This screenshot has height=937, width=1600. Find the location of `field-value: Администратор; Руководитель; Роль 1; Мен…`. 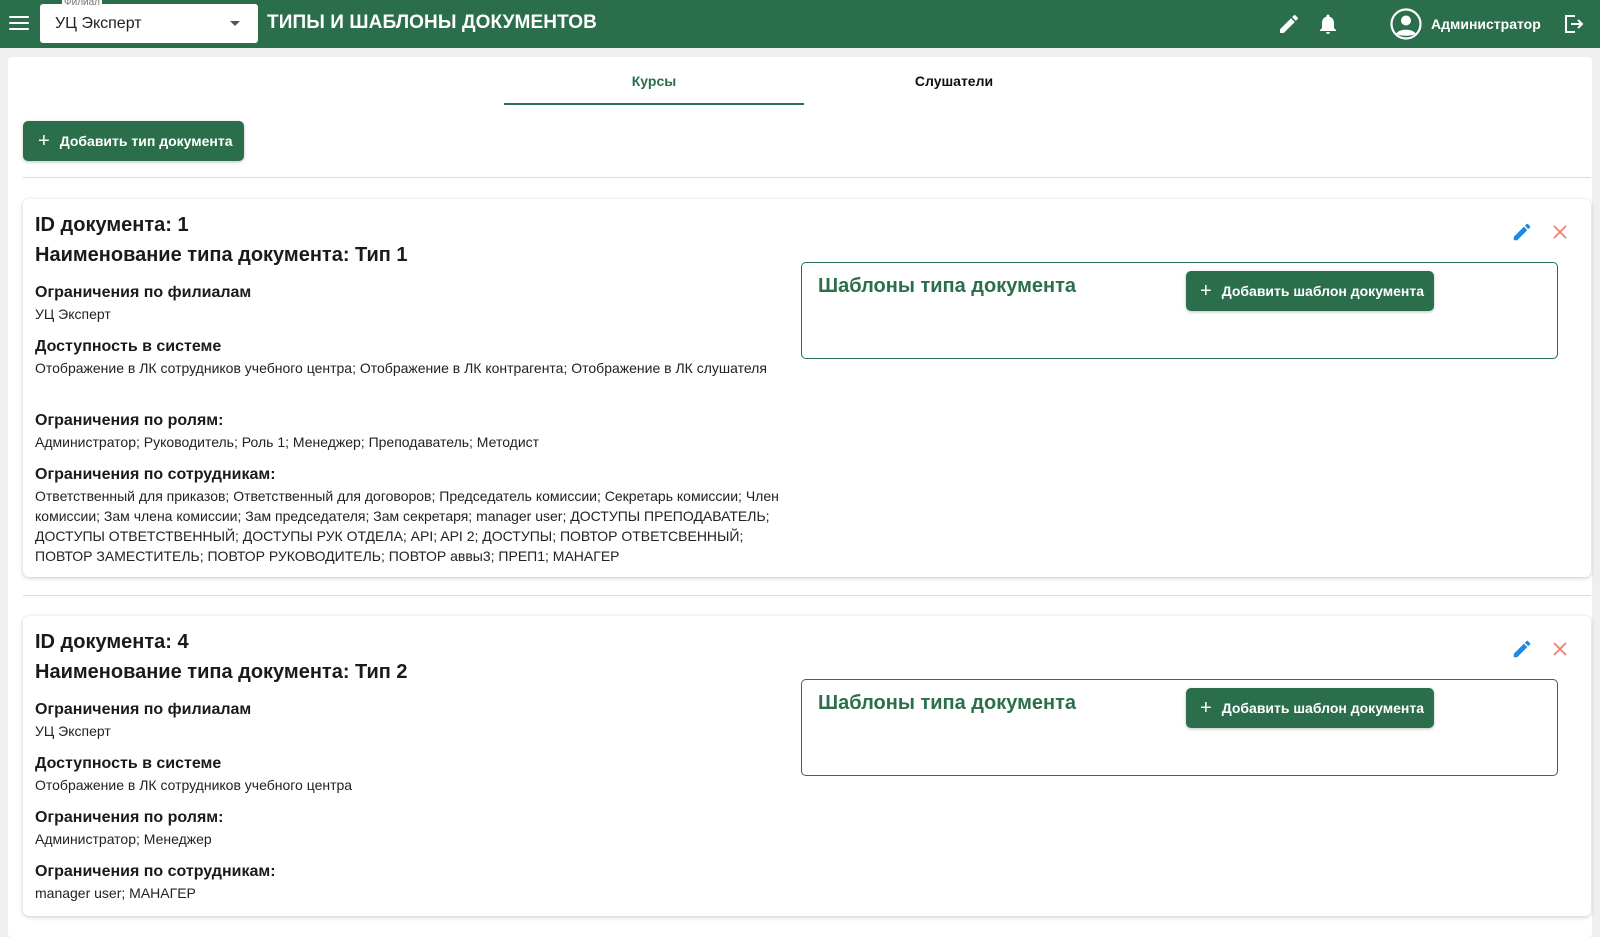

field-value: Администратор; Руководитель; Роль 1; Мен… is located at coordinates (287, 442).